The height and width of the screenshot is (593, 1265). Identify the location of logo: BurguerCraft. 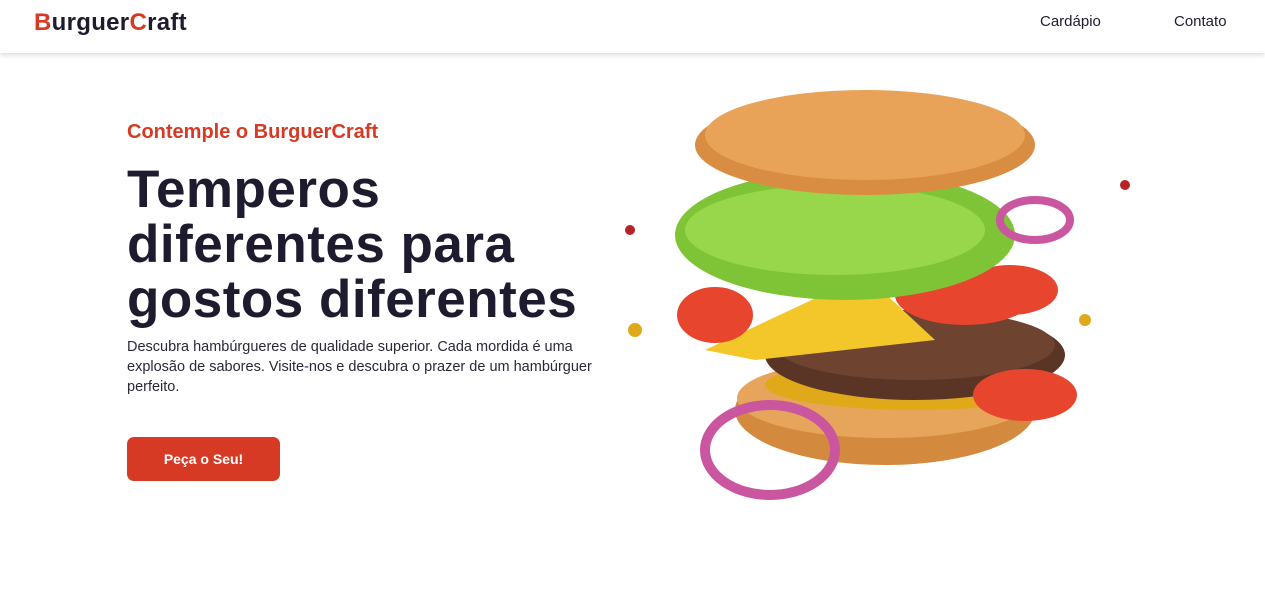
(110, 23).